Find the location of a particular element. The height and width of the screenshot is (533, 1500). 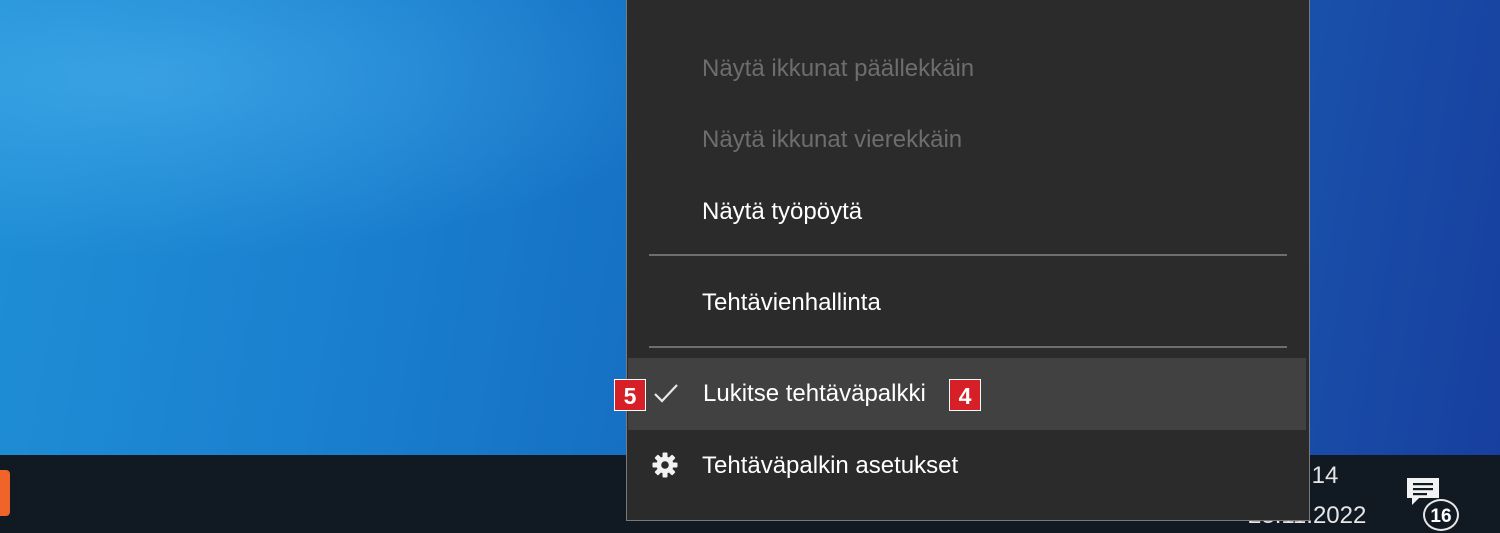

annotation-marker-4: 4 is located at coordinates (965, 395).